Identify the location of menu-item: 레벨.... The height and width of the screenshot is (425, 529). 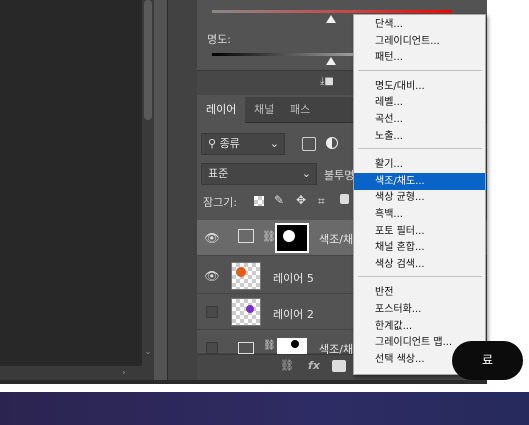
(419, 102).